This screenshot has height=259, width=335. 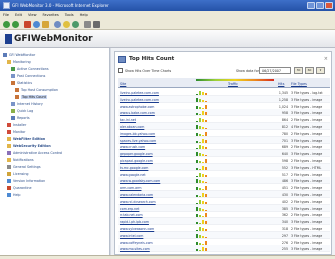 I want to click on tree-item-help: Help, so click(x=14, y=195).